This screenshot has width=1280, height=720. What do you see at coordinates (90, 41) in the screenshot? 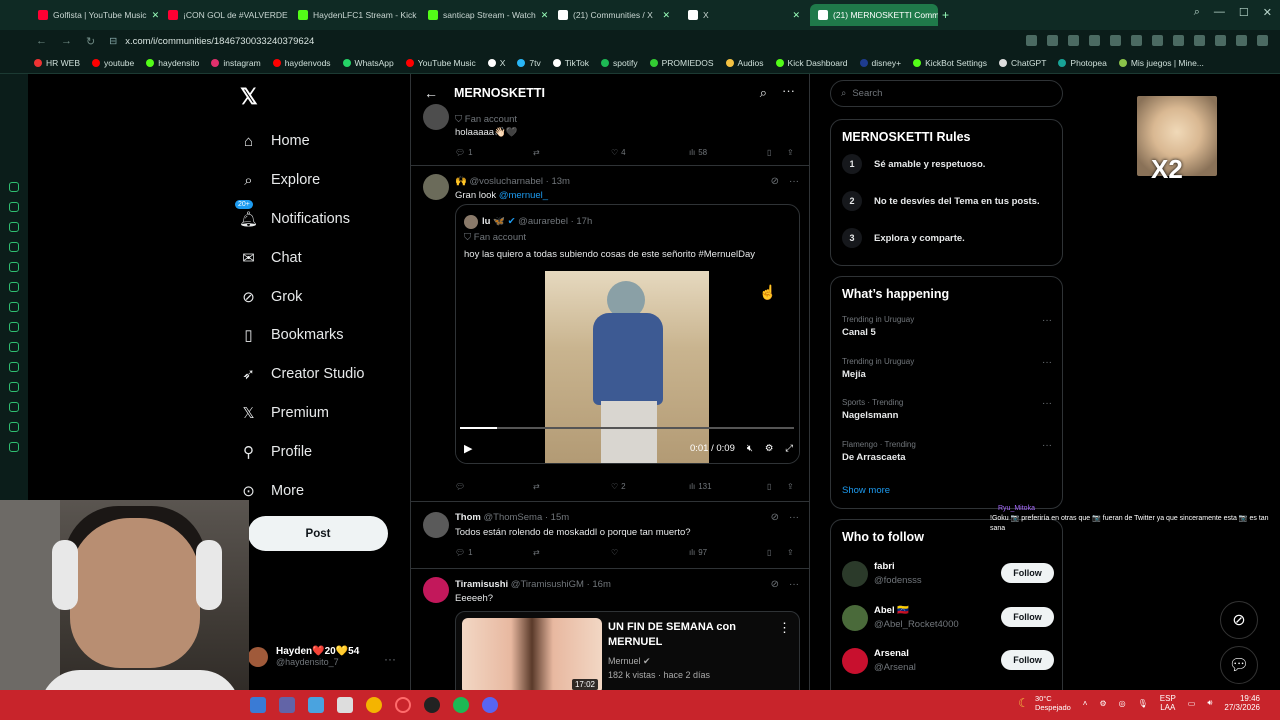
I see `reload-icon: ↻` at bounding box center [90, 41].